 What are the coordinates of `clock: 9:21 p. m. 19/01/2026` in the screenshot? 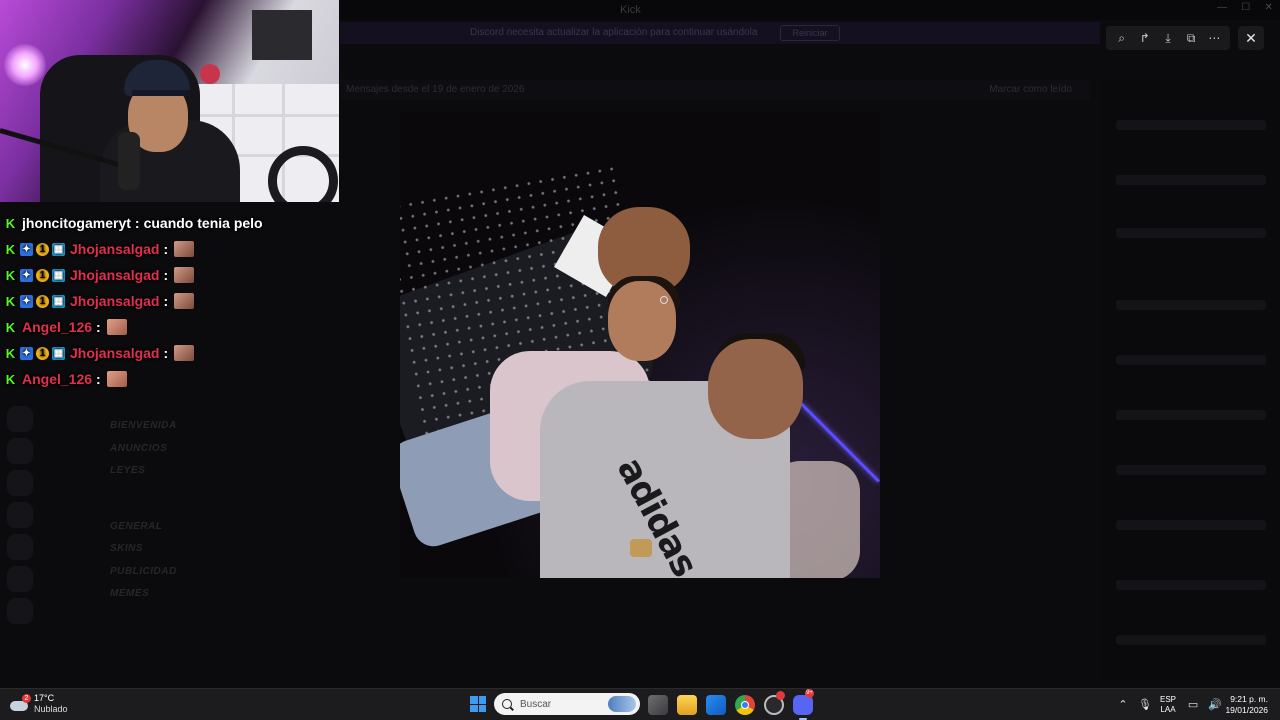 It's located at (1245, 705).